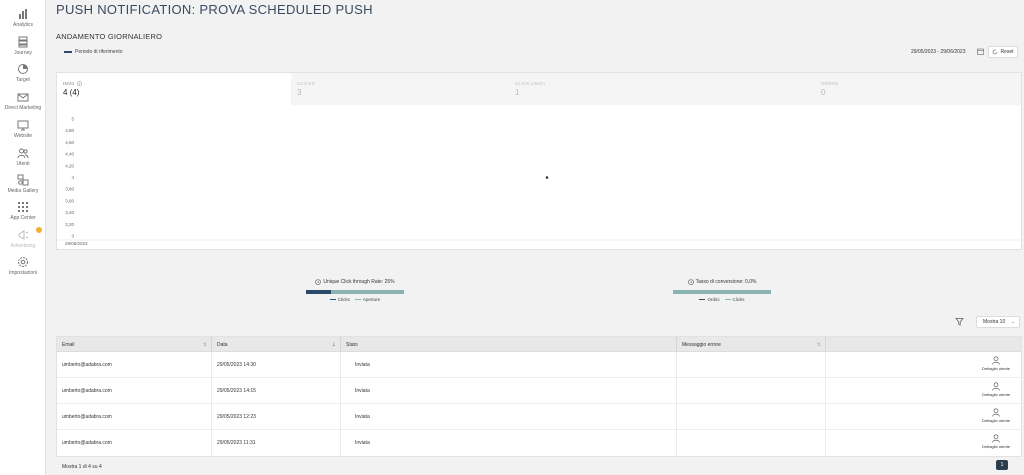  What do you see at coordinates (72, 119) in the screenshot?
I see `y-tick-label: 5` at bounding box center [72, 119].